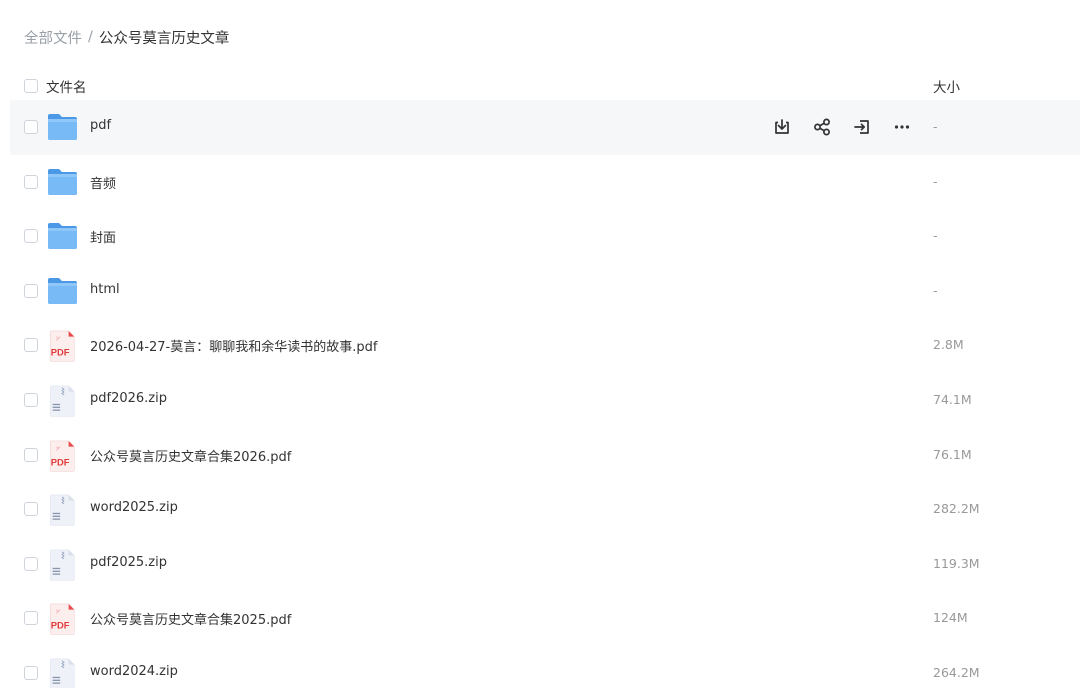 The height and width of the screenshot is (688, 1080). I want to click on download-icon, so click(782, 127).